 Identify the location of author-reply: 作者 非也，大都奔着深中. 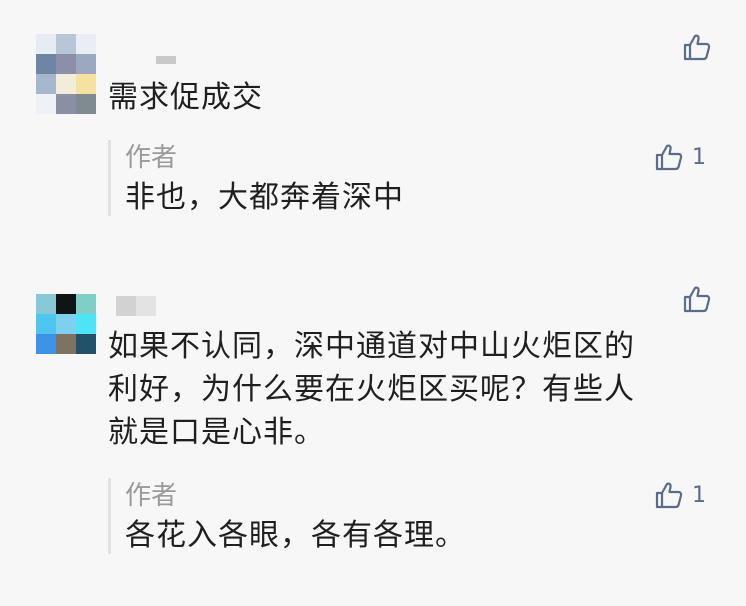
(256, 178).